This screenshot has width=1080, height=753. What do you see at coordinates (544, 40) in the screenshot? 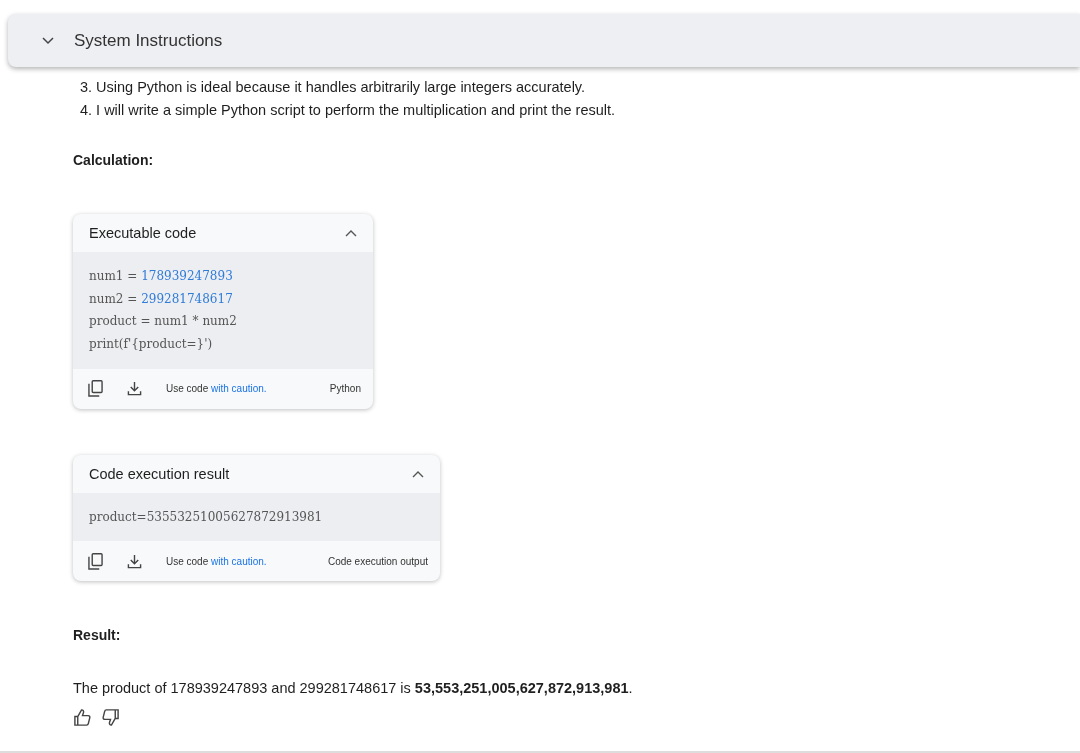
I see `section-header: System Instructions` at bounding box center [544, 40].